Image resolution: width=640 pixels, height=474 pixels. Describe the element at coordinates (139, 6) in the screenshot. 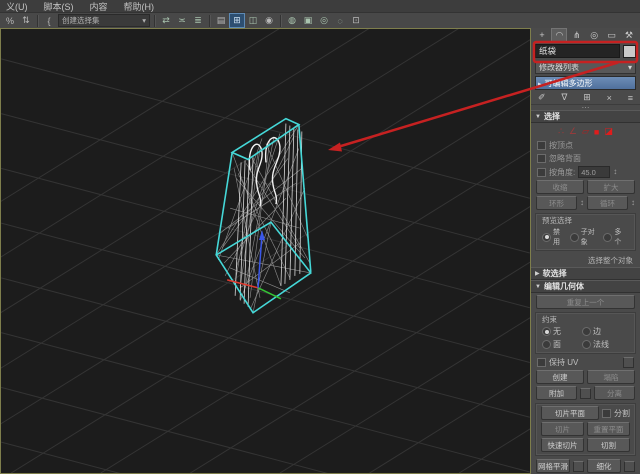

I see `menu-item-help: 帮助(H)` at that location.